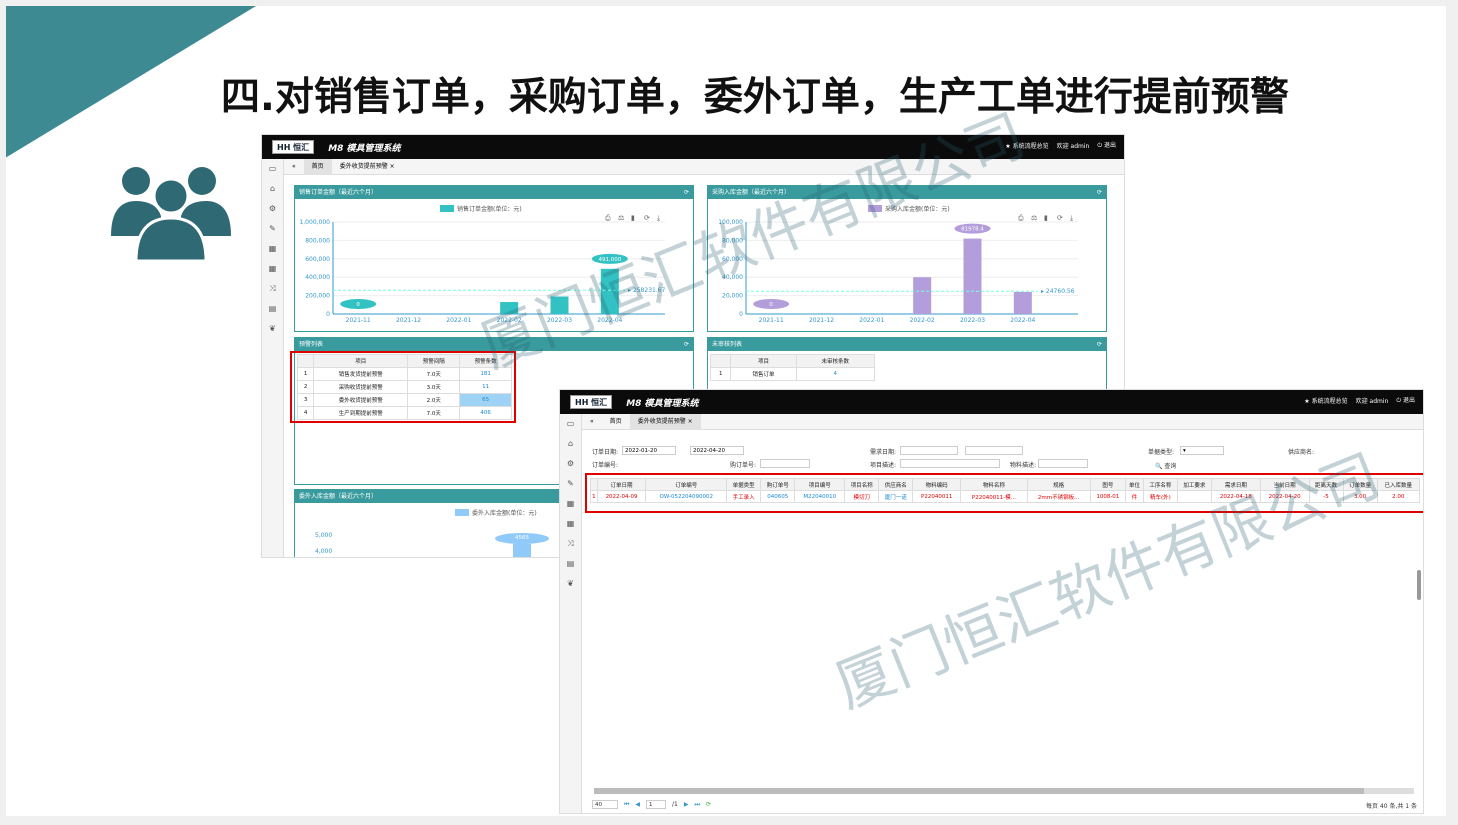  What do you see at coordinates (647, 290) in the screenshot?
I see `average-label: ▸ 258231.67` at bounding box center [647, 290].